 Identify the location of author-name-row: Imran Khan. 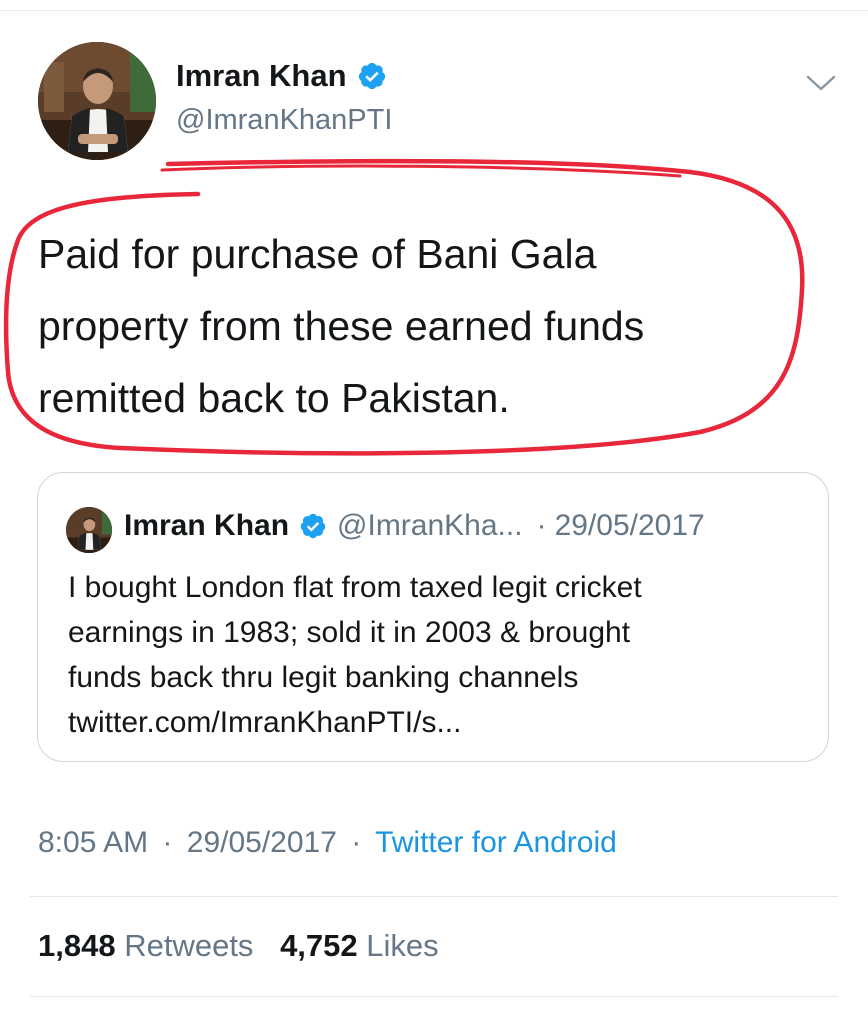
(281, 76).